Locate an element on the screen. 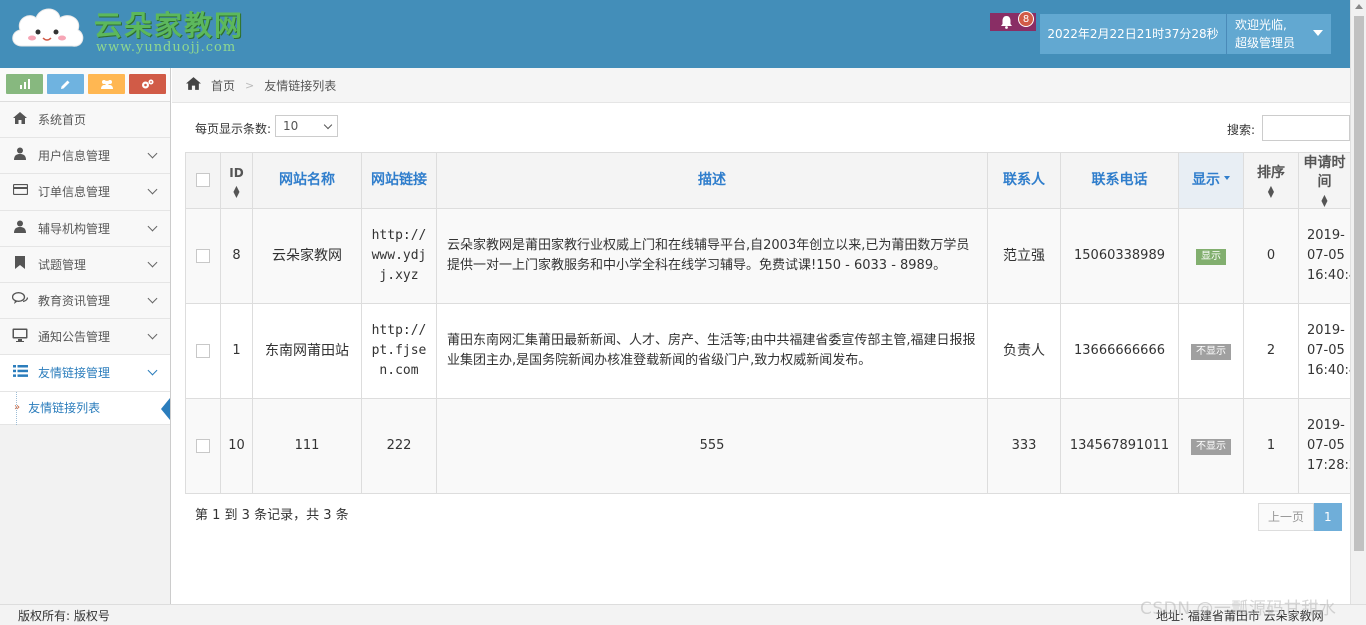 The image size is (1366, 625). select-all-checkbox is located at coordinates (203, 180).